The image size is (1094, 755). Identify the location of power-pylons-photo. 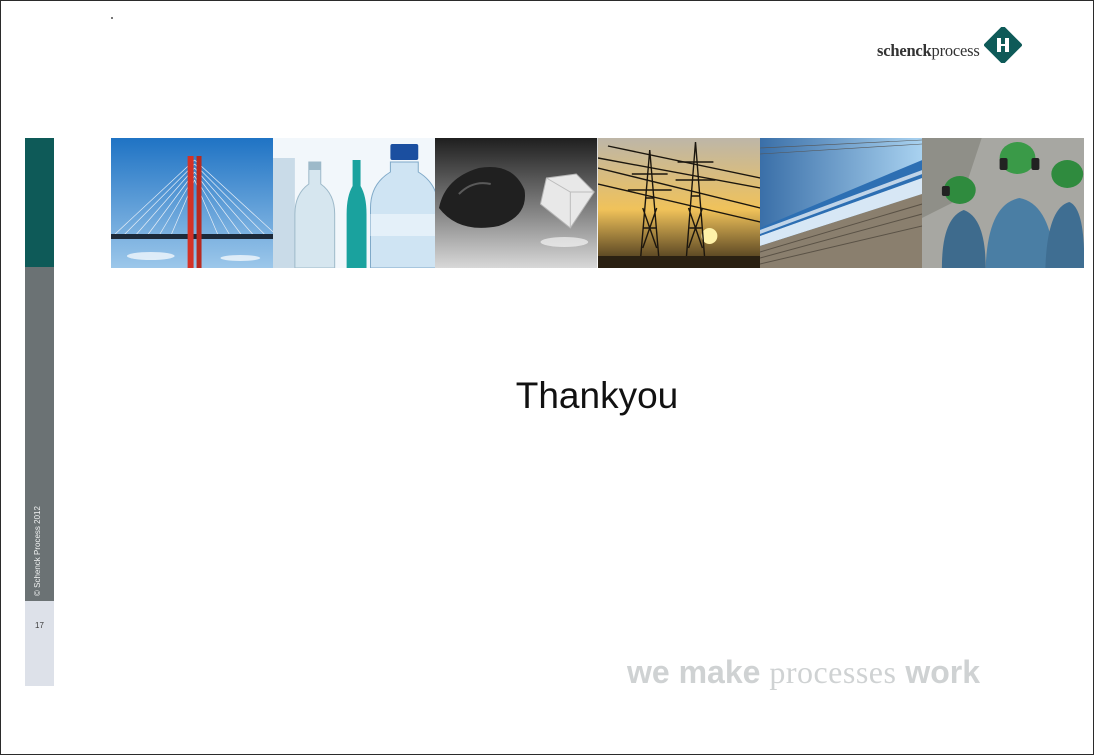
(678, 203).